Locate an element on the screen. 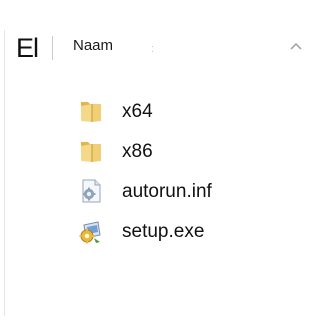 The width and height of the screenshot is (320, 322). file-name: x86 is located at coordinates (137, 151).